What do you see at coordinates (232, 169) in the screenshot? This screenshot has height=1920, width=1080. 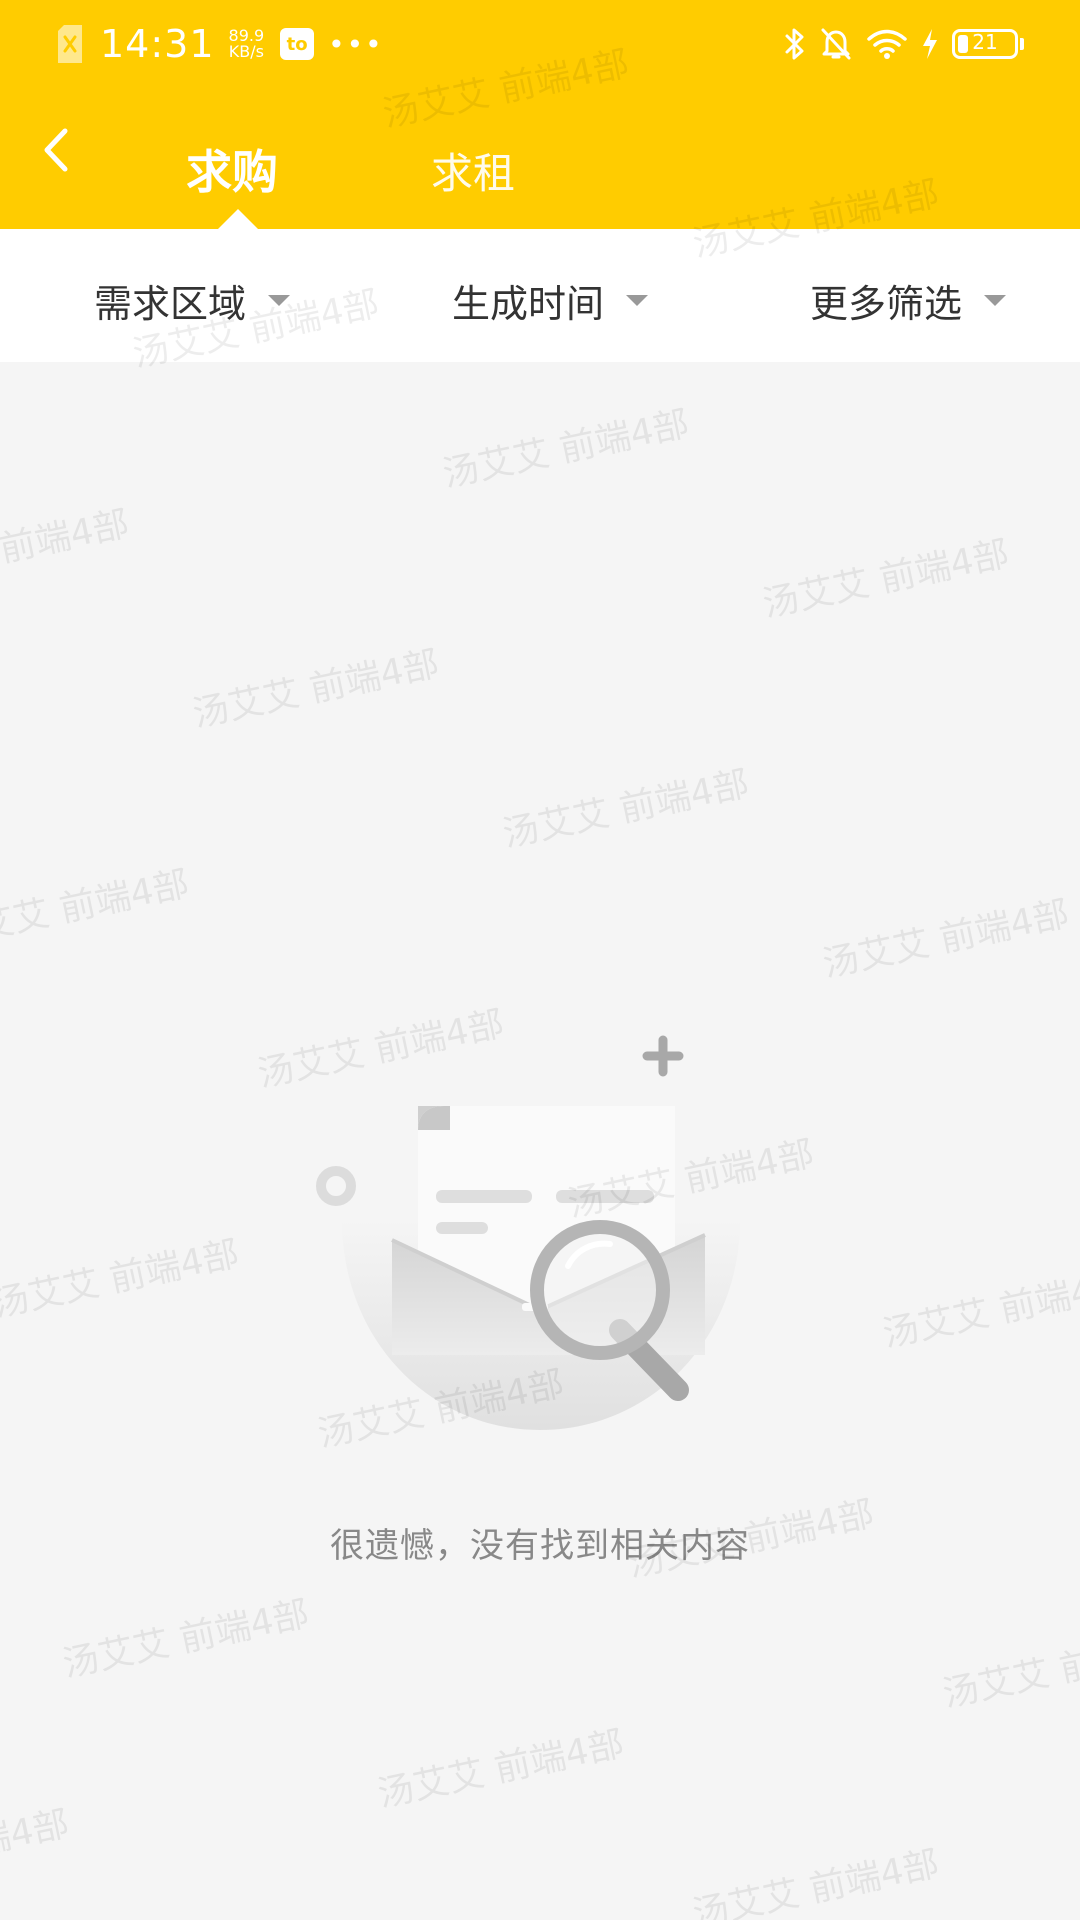 I see `tab-buy-request: 求购` at bounding box center [232, 169].